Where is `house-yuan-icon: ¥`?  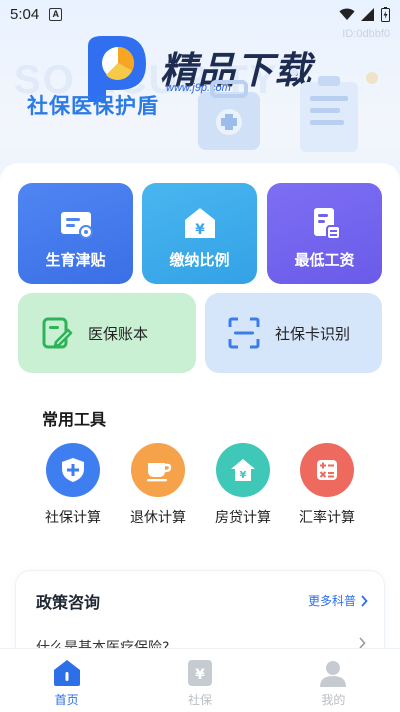
house-yuan-icon: ¥ is located at coordinates (243, 470).